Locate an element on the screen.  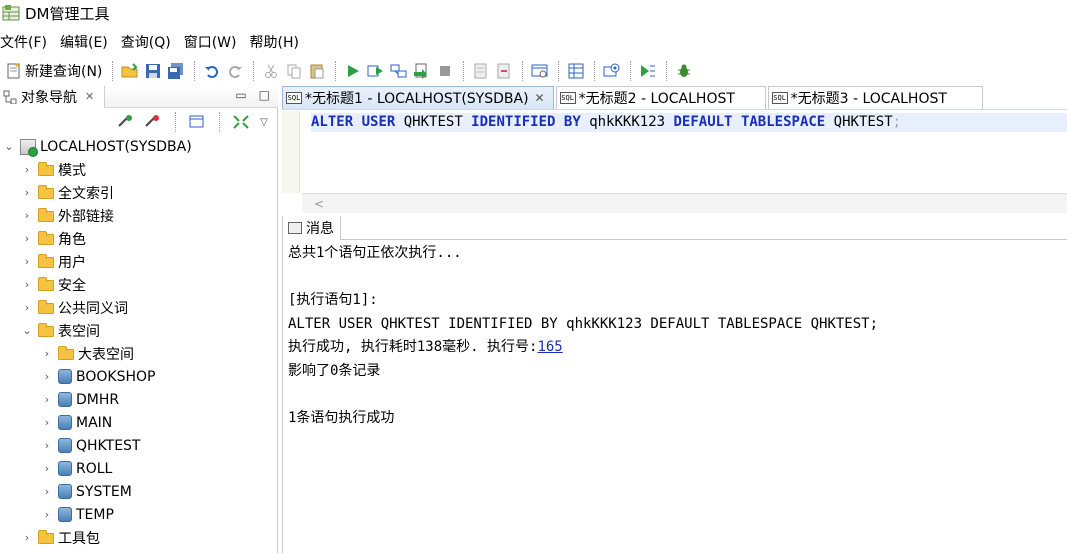
debug-button is located at coordinates (684, 71).